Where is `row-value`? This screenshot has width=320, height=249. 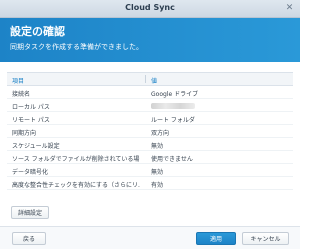
row-value is located at coordinates (221, 105).